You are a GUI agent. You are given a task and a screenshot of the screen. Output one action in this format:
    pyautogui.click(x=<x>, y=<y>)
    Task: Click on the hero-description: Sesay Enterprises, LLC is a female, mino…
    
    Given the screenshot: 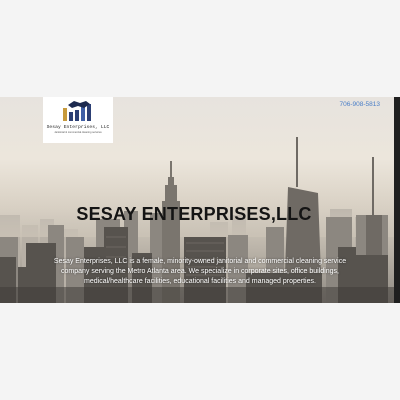 What is the action you would take?
    pyautogui.click(x=200, y=271)
    